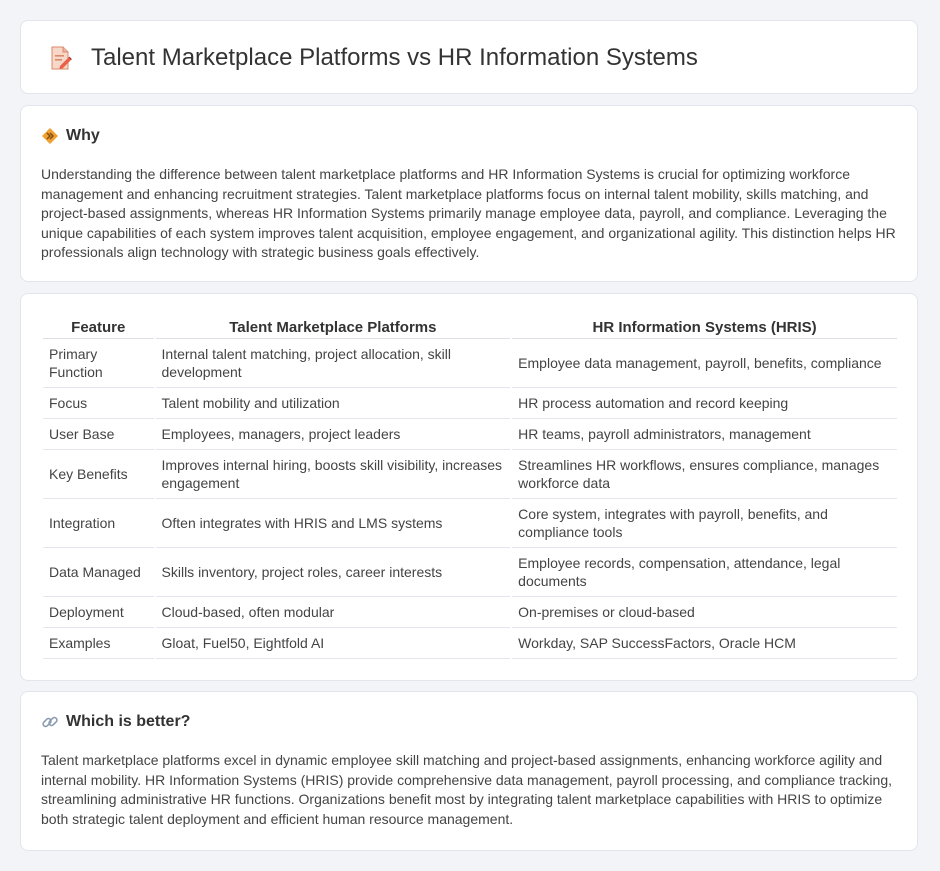  Describe the element at coordinates (98, 643) in the screenshot. I see `feature-cell: Examples` at that location.